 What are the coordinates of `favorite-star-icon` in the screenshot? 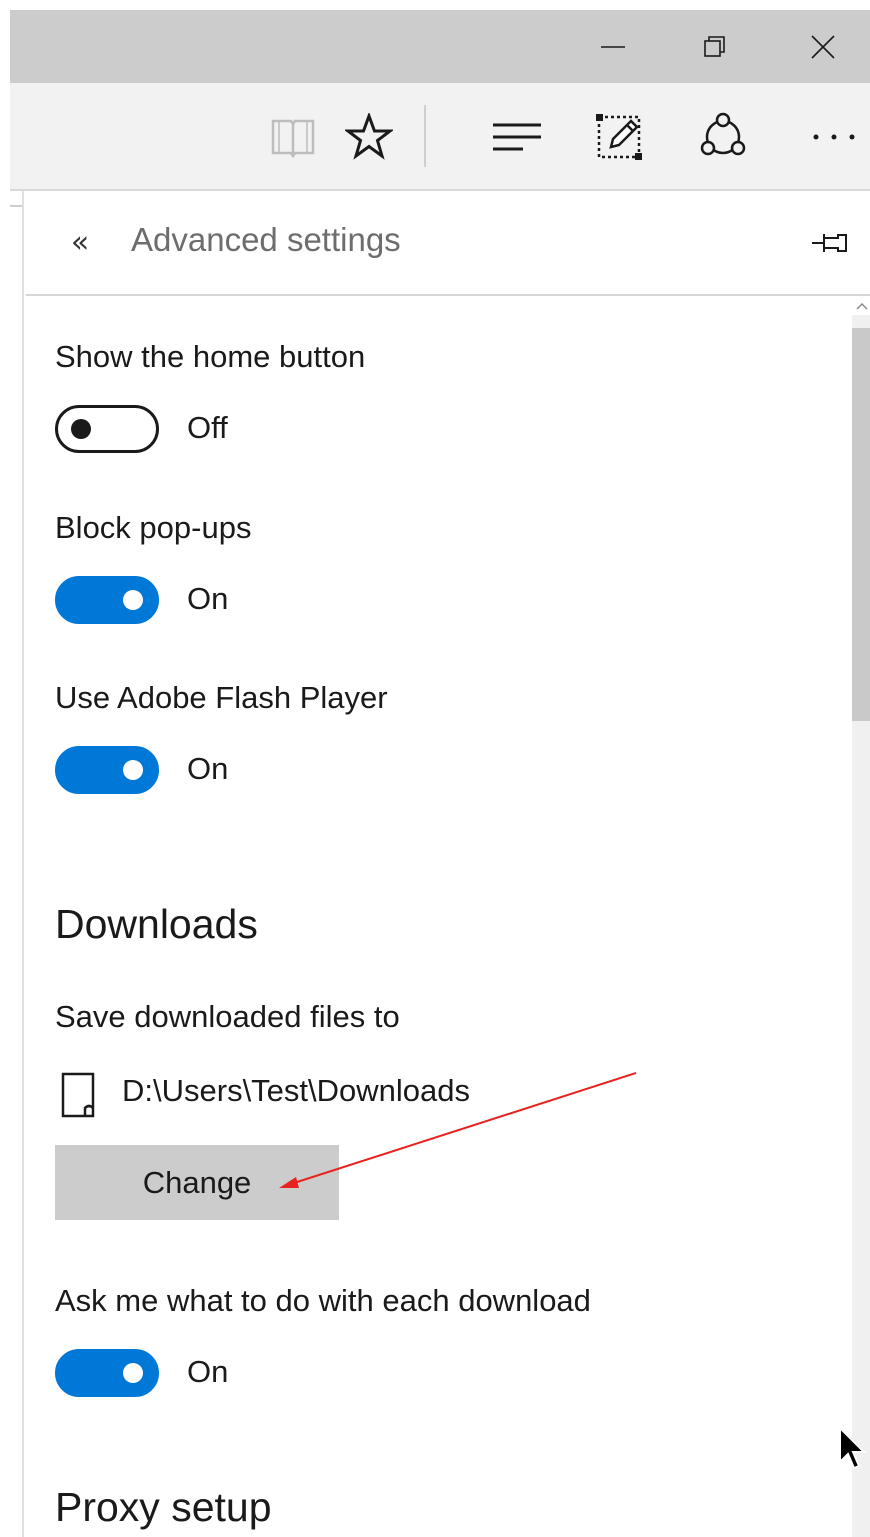 It's located at (369, 136).